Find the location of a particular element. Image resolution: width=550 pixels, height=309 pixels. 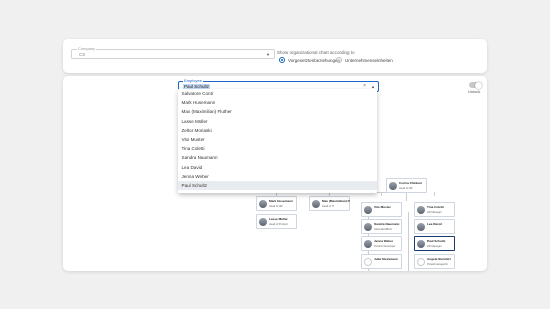

org-card: Jenna Weber Product Developer is located at coordinates (381, 243).